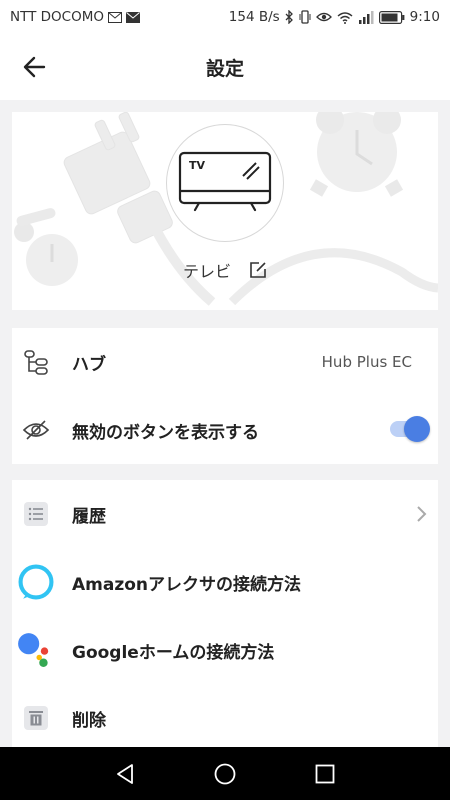  What do you see at coordinates (254, 17) in the screenshot?
I see `network-speed: 154 B/s` at bounding box center [254, 17].